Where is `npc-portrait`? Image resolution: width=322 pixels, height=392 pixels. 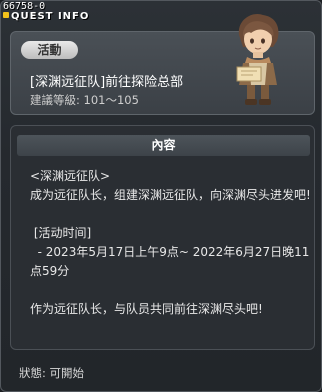 npc-portrait is located at coordinates (257, 59).